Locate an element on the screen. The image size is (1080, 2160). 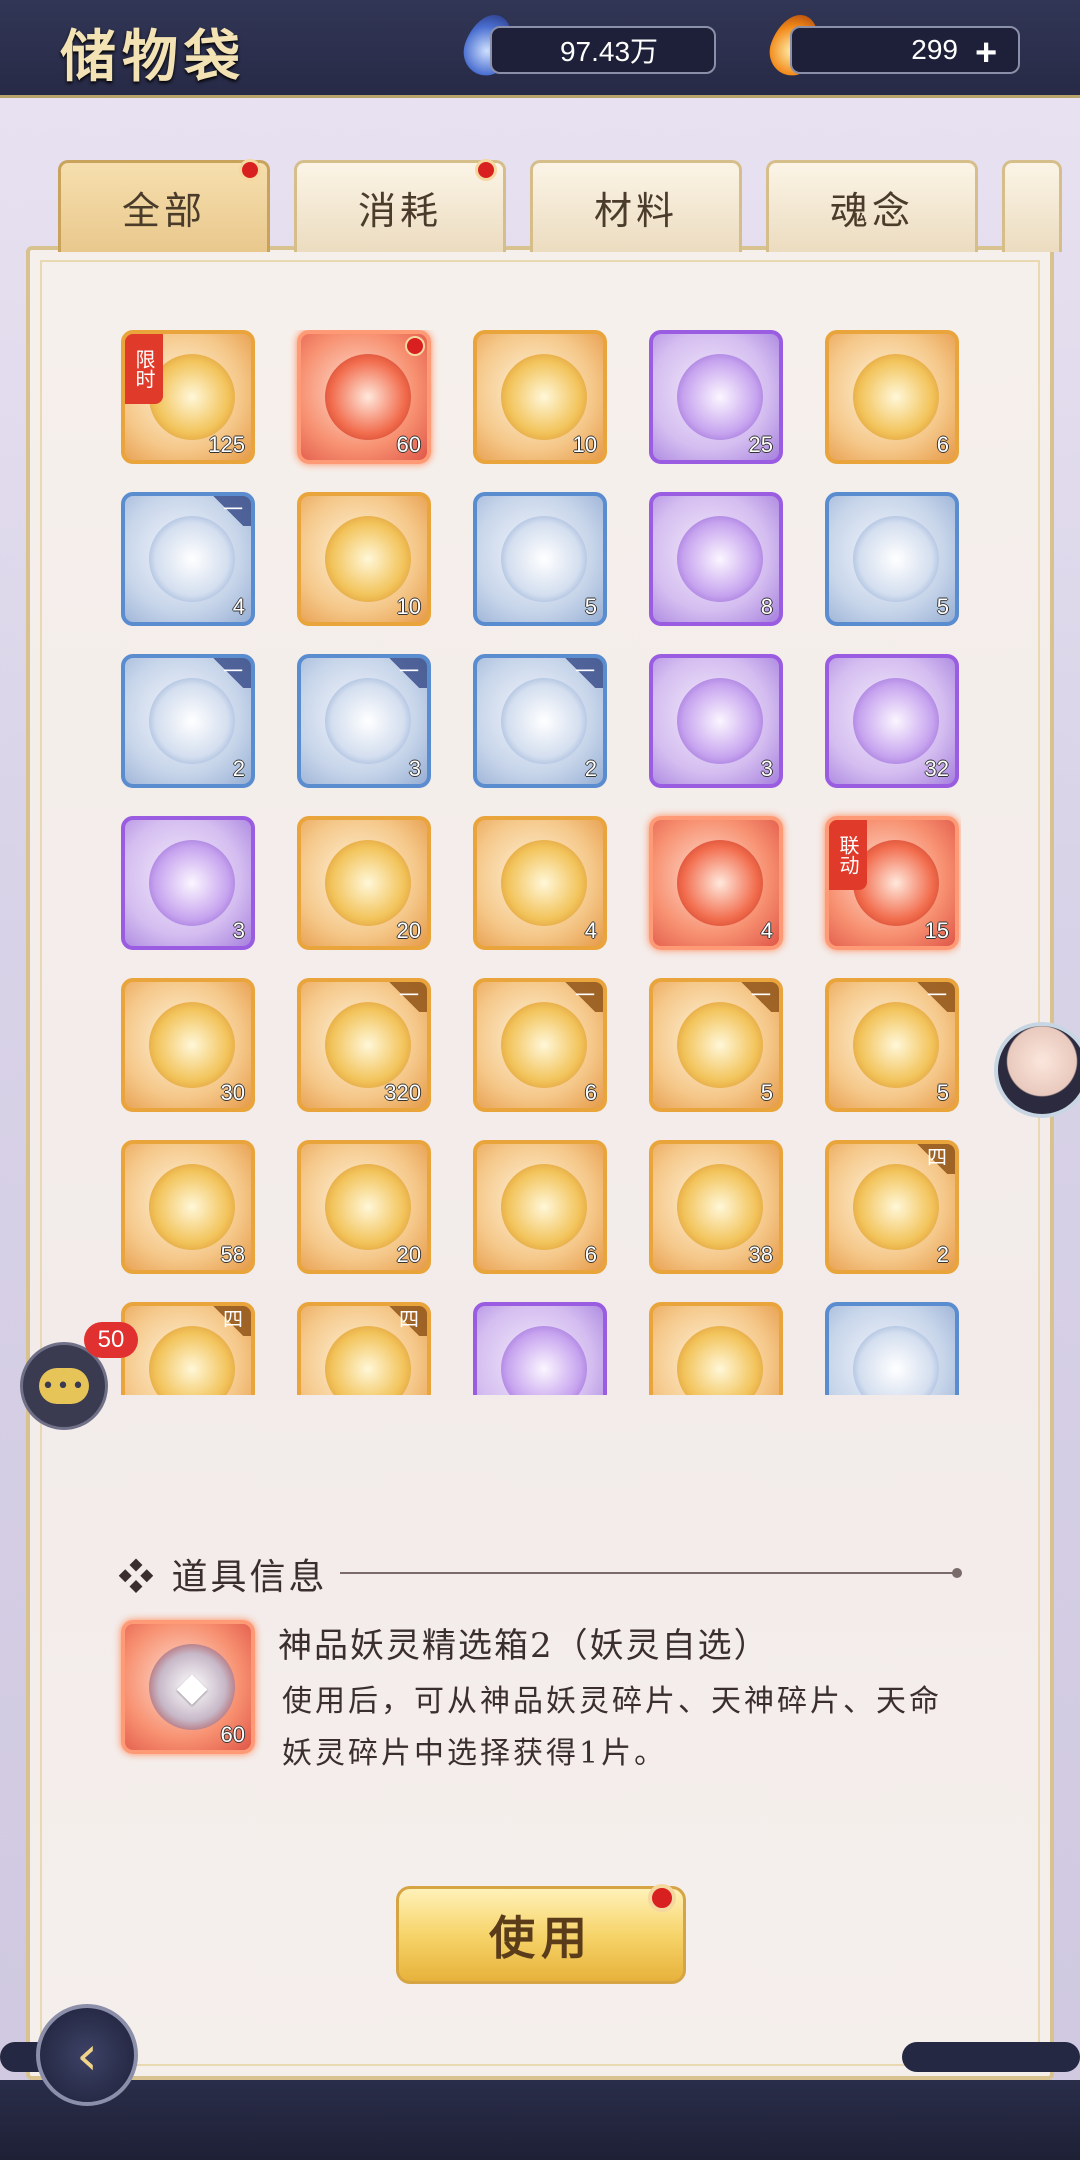
inventory-item: 8 is located at coordinates (716, 559).